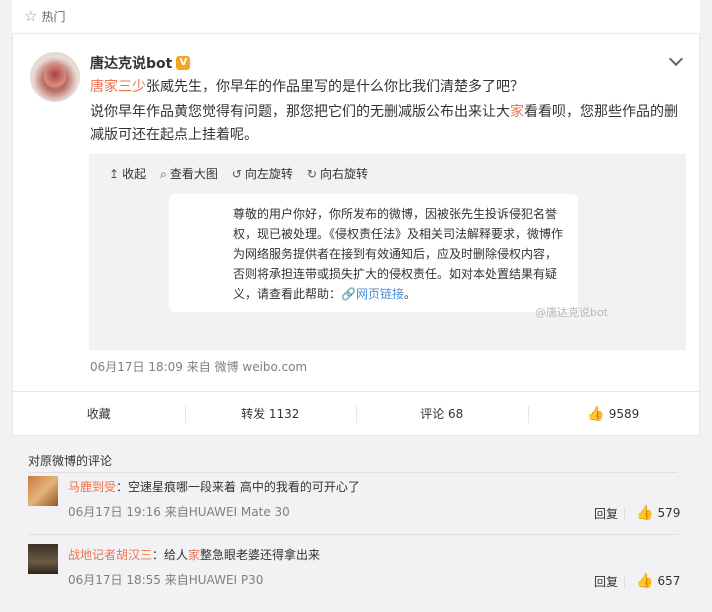 The width and height of the screenshot is (712, 612). I want to click on commenter-name: 战地记者胡汉三, so click(110, 555).